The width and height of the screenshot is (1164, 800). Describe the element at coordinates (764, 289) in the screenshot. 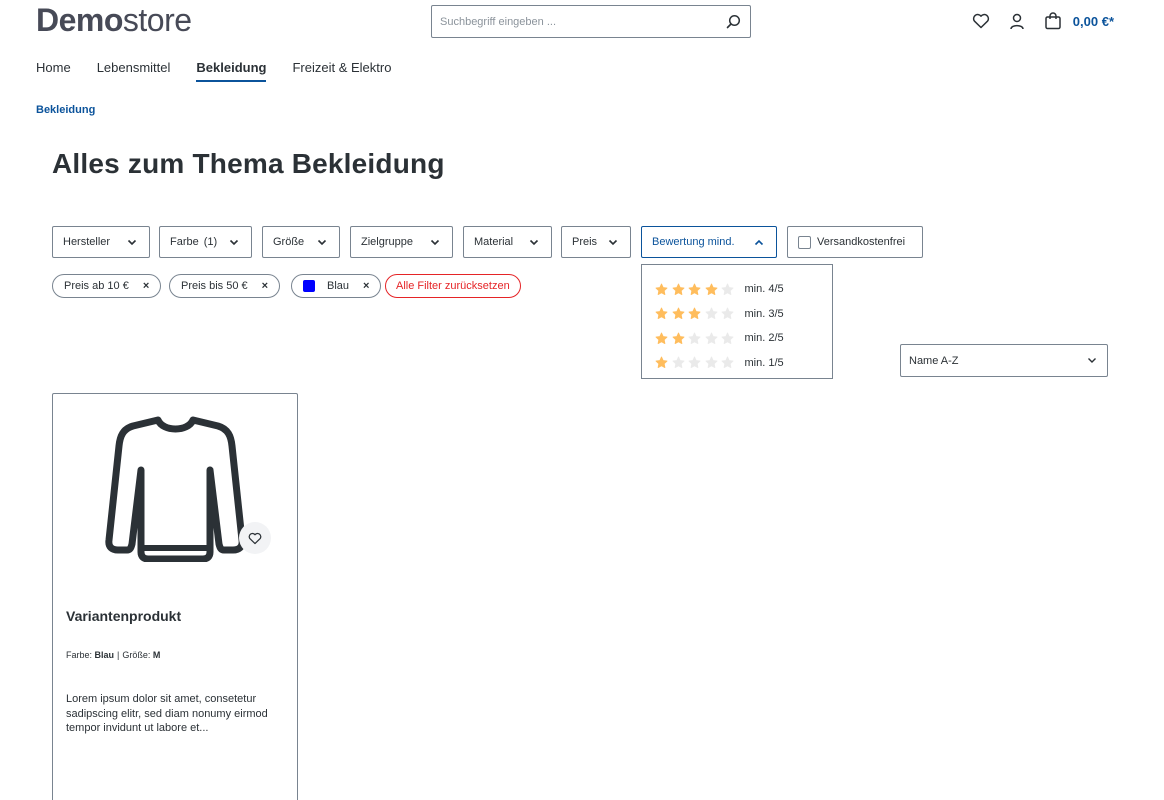

I see `rating-option-label: min. 4/5` at that location.